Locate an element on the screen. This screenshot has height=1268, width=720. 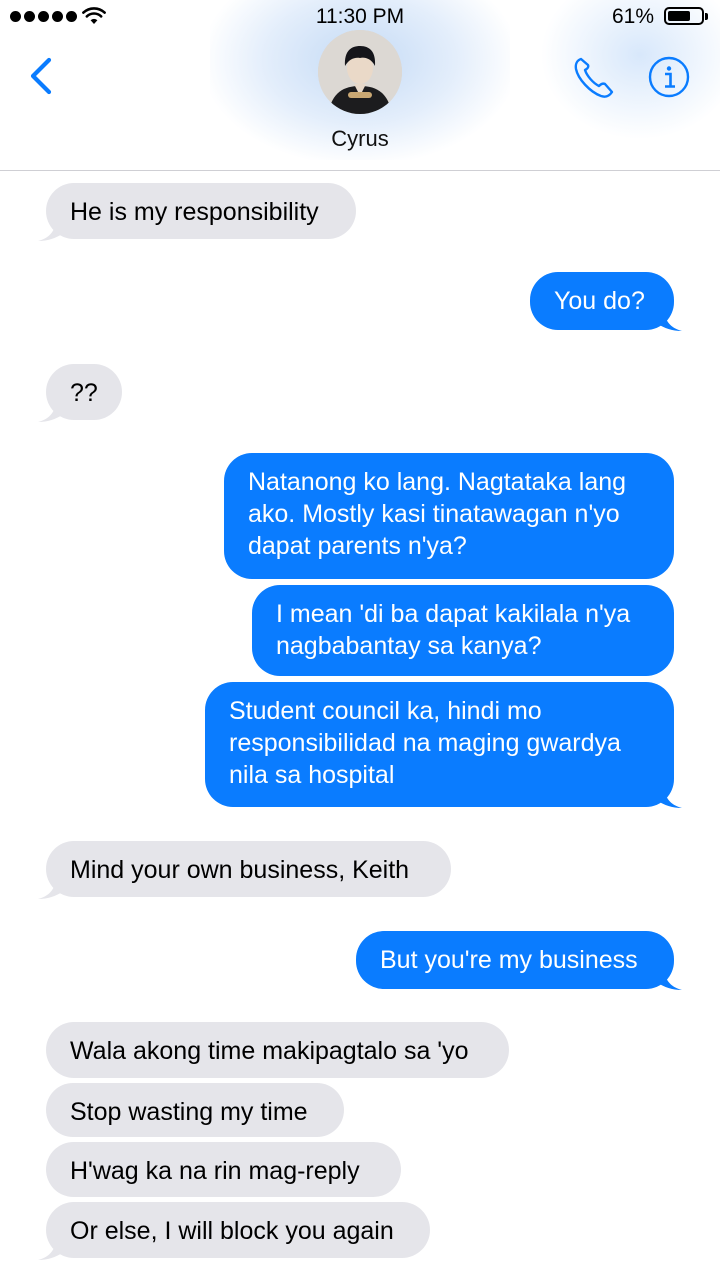
phone-icon is located at coordinates (594, 77).